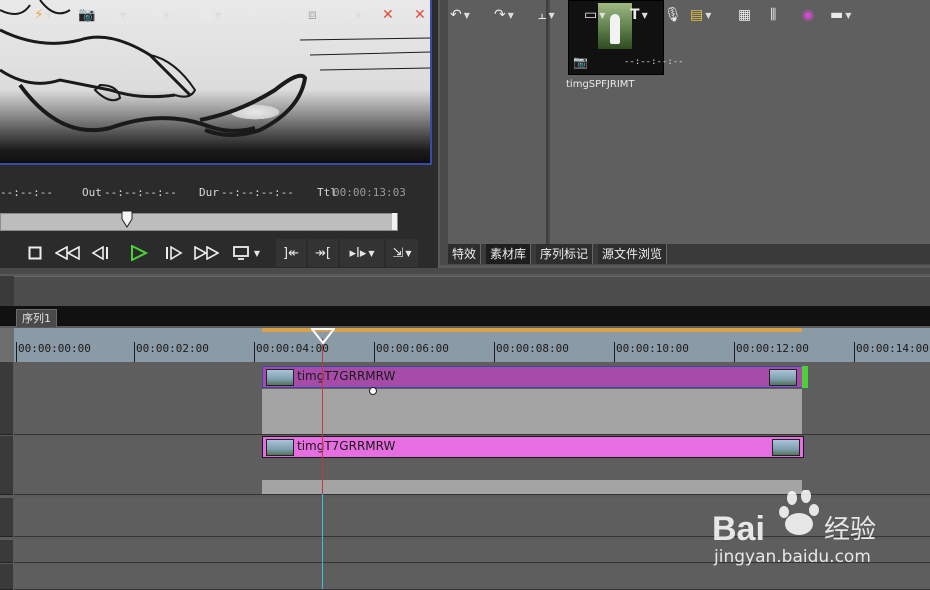  What do you see at coordinates (533, 377) in the screenshot?
I see `video-clip: timgT7GRRMRW` at bounding box center [533, 377].